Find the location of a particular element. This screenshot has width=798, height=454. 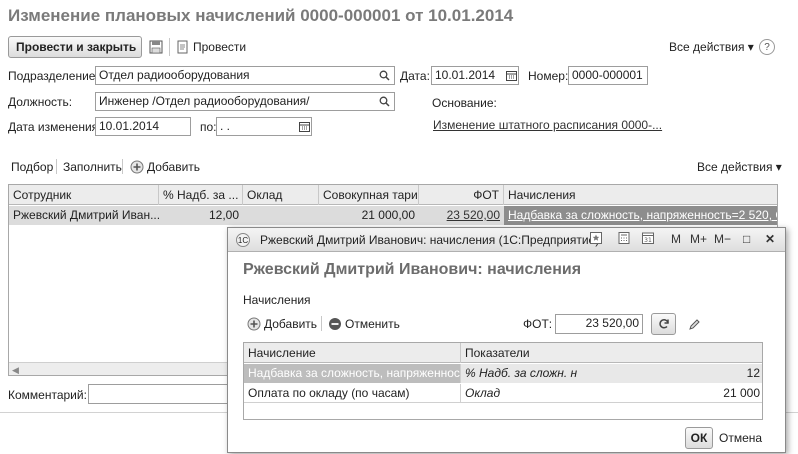

favorite-icon is located at coordinates (596, 239).